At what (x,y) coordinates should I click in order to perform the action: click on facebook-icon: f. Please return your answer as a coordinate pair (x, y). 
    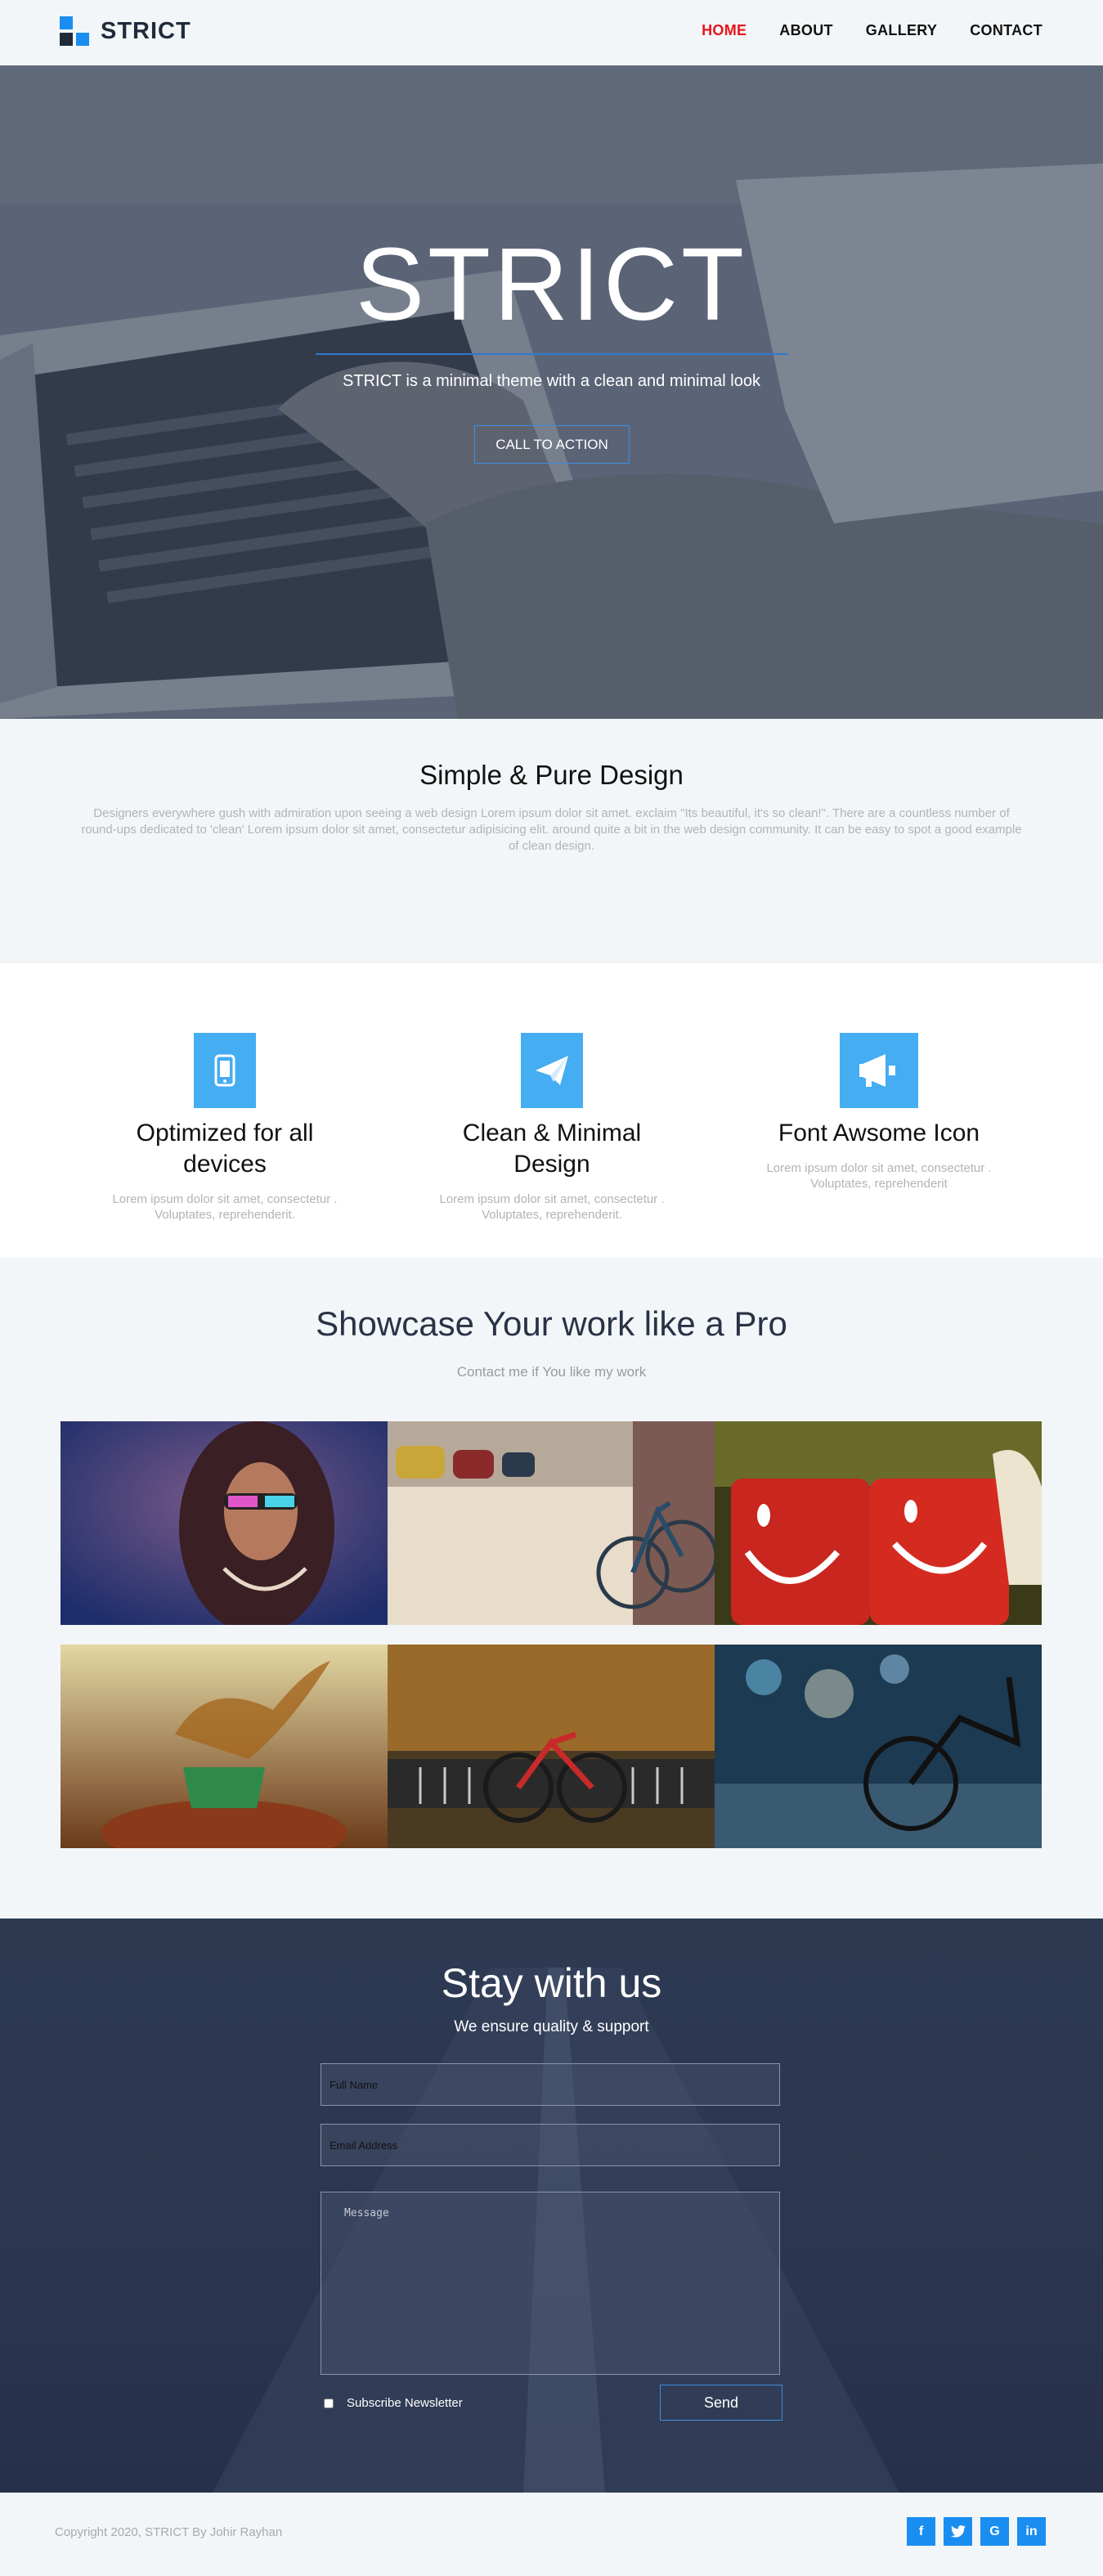
    Looking at the image, I should click on (921, 2532).